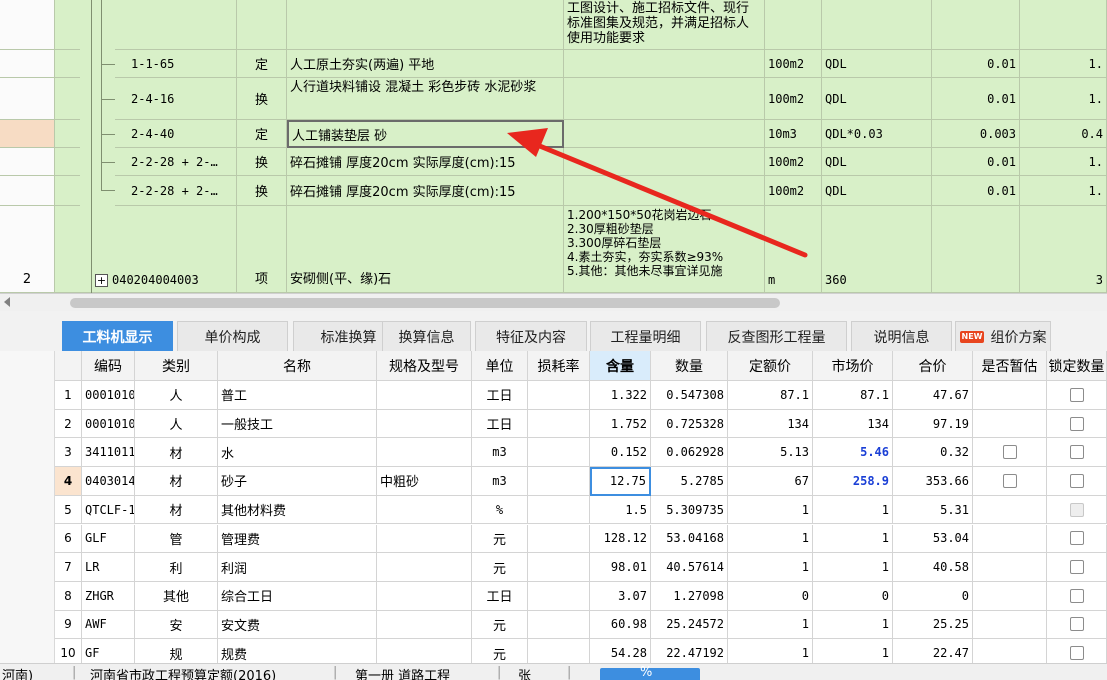 The width and height of the screenshot is (1107, 680). What do you see at coordinates (176, 510) in the screenshot?
I see `cell-cat: 材` at bounding box center [176, 510].